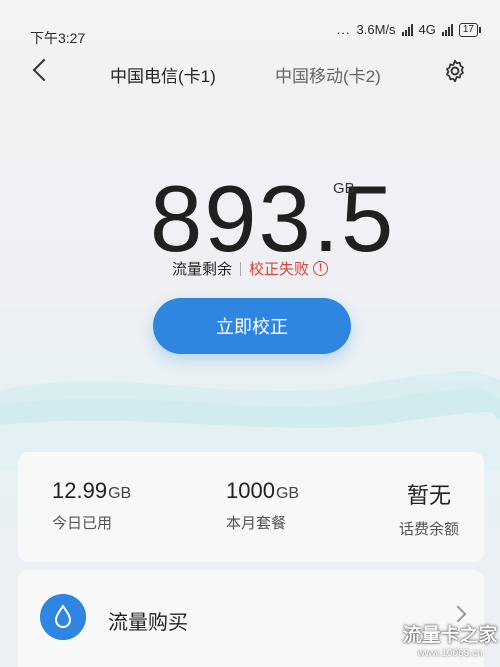  What do you see at coordinates (321, 268) in the screenshot?
I see `alert-circle-icon: !` at bounding box center [321, 268].